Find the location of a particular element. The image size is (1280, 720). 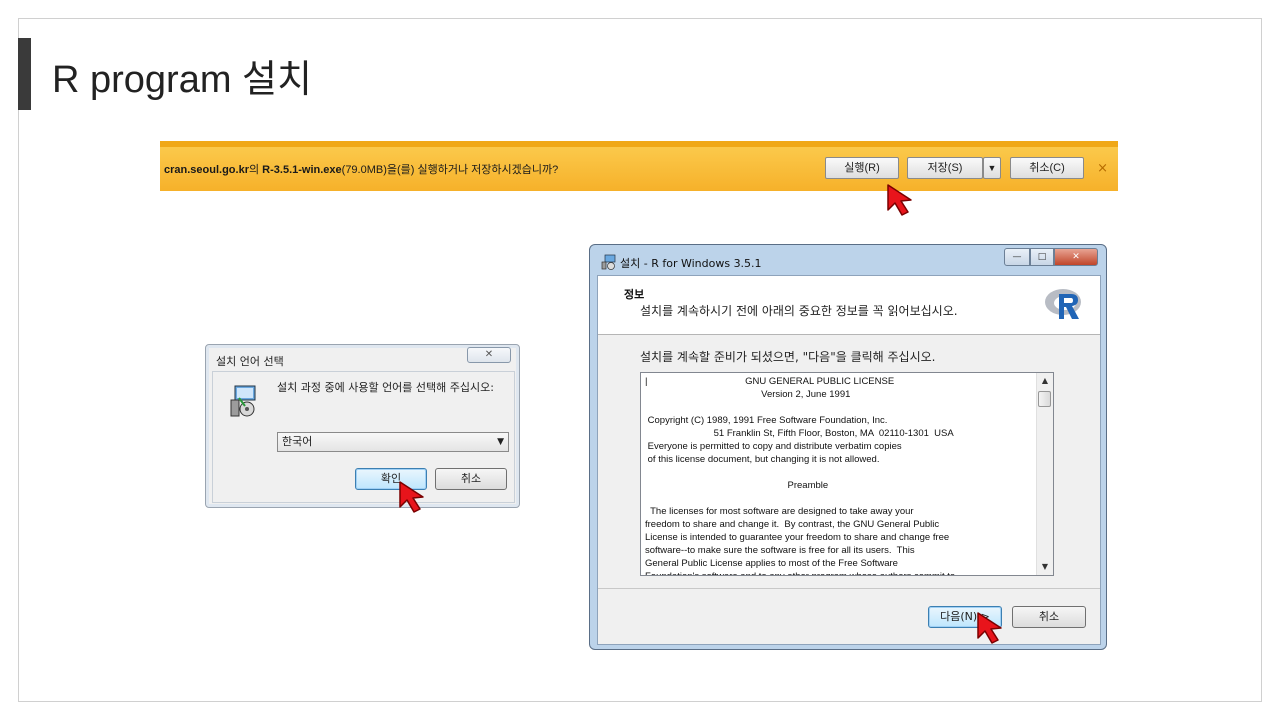

selected-language: 한국어 is located at coordinates (297, 441).